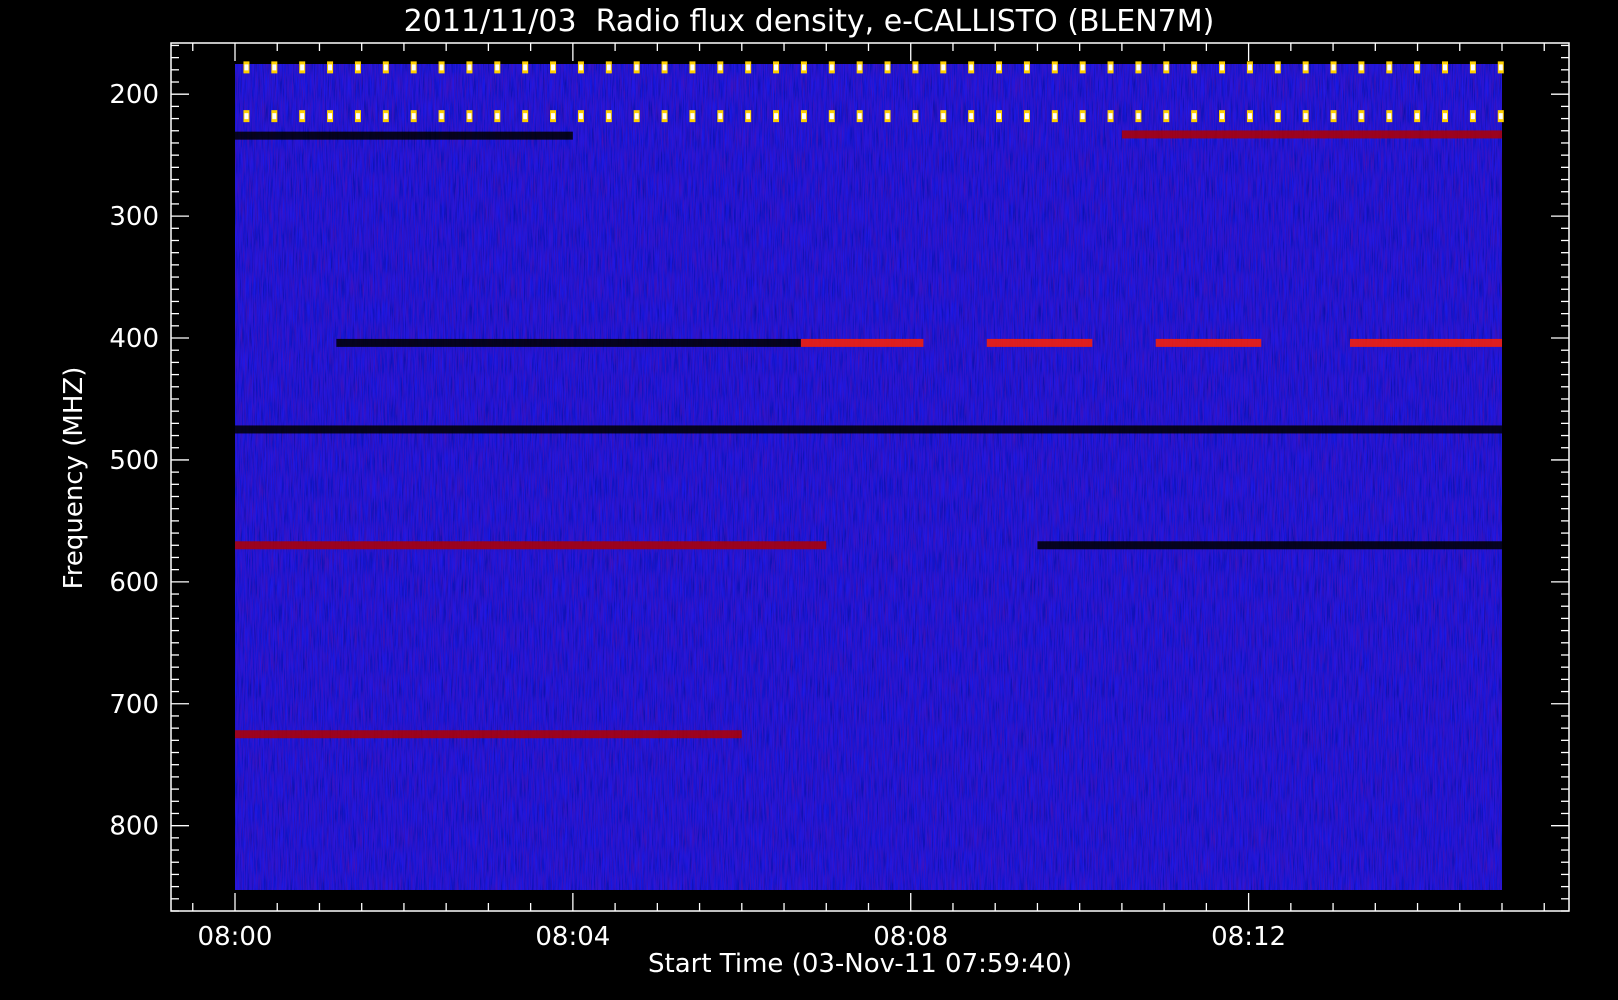 This screenshot has width=1618, height=1000. Describe the element at coordinates (134, 339) in the screenshot. I see `y-tick-label: 400` at that location.